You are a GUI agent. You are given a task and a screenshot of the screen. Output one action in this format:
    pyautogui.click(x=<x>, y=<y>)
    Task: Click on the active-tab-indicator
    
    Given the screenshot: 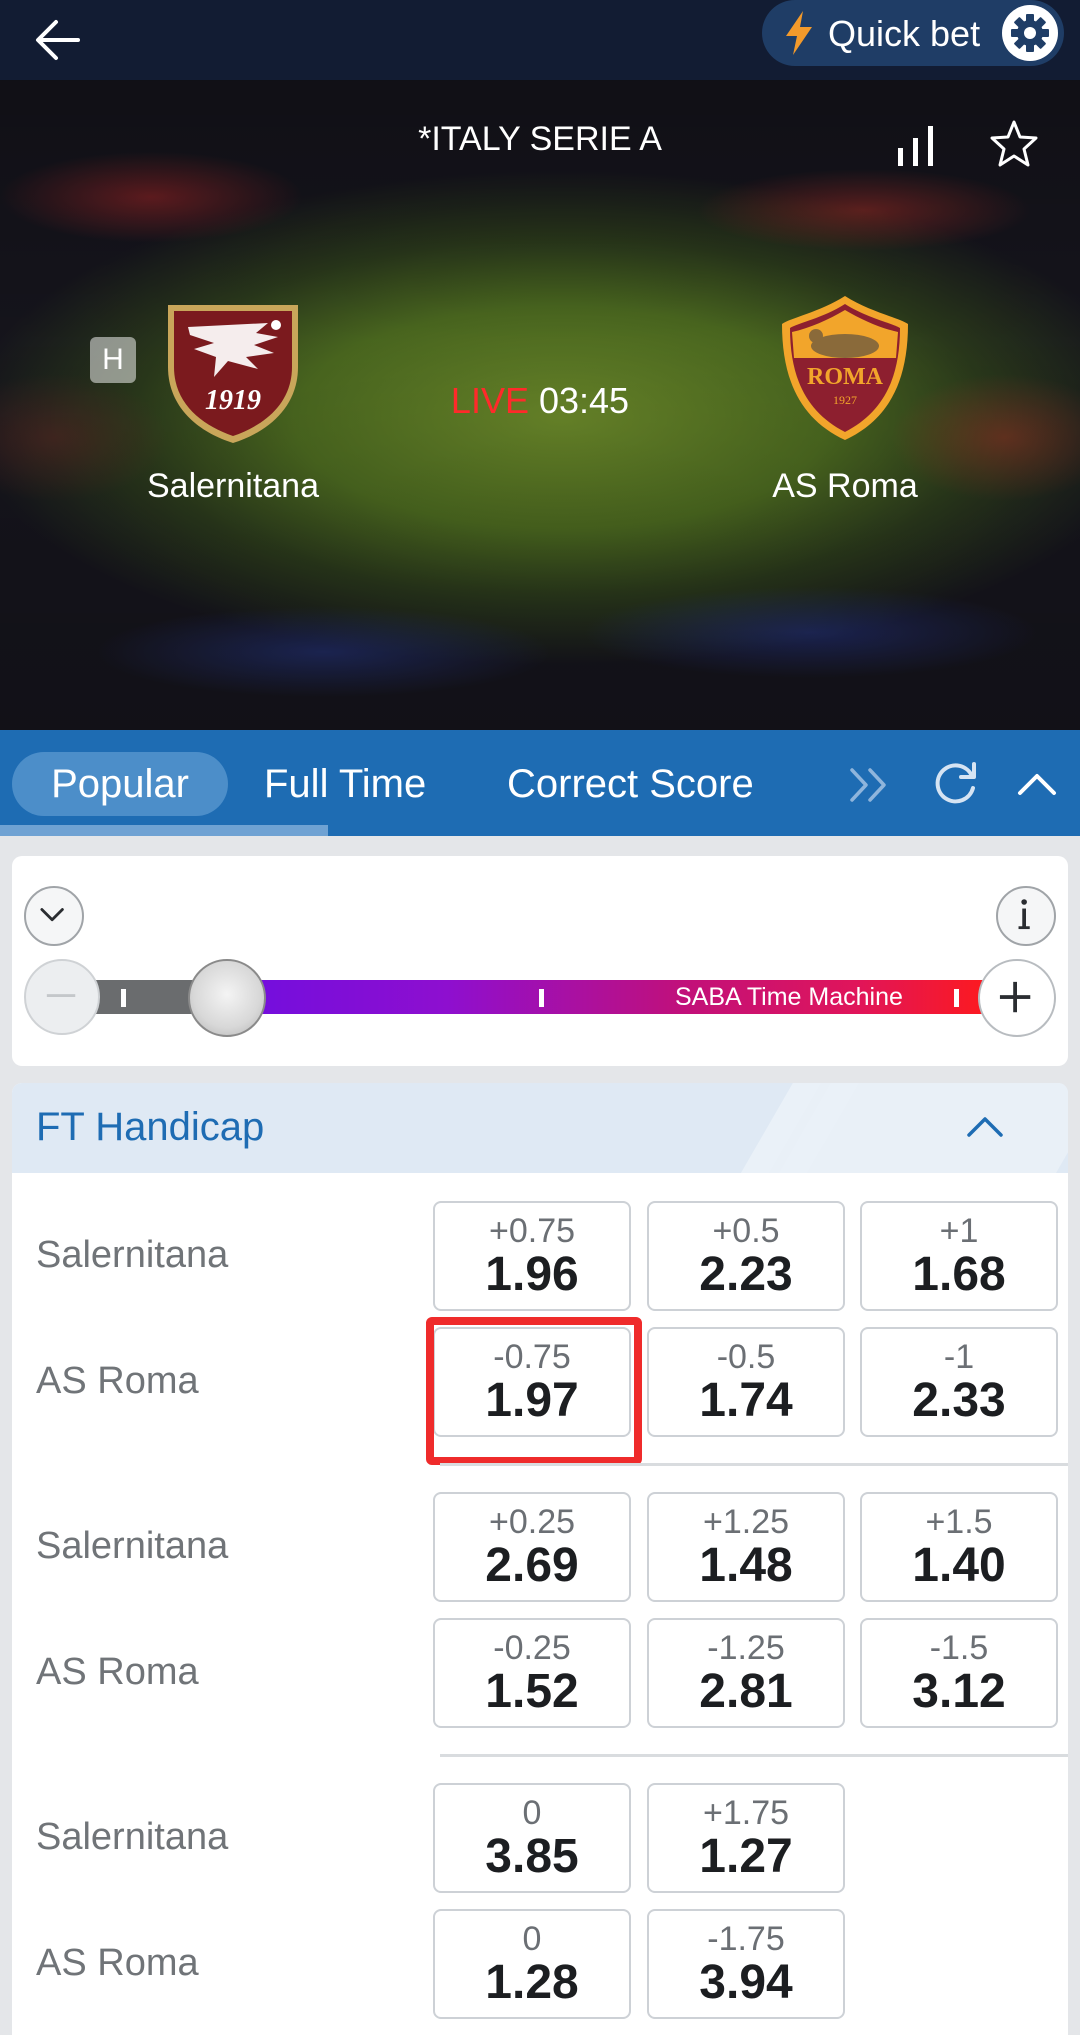 What is the action you would take?
    pyautogui.click(x=164, y=830)
    